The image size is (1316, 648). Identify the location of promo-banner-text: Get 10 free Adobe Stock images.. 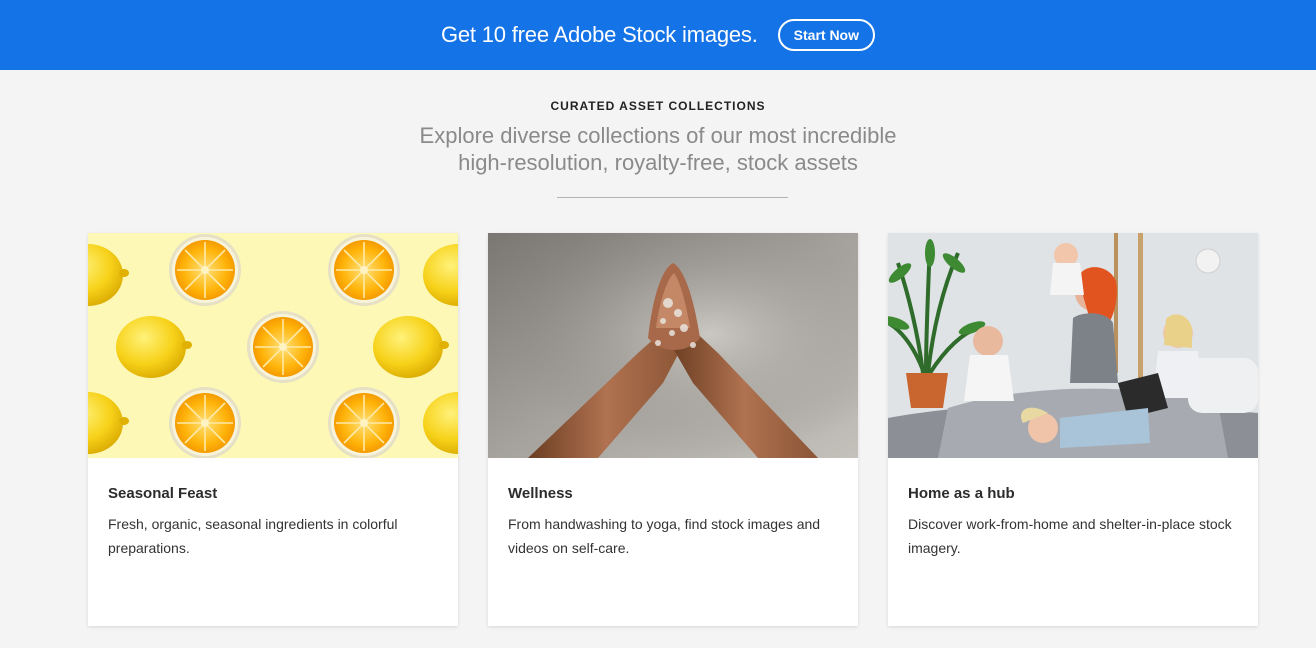
(599, 34).